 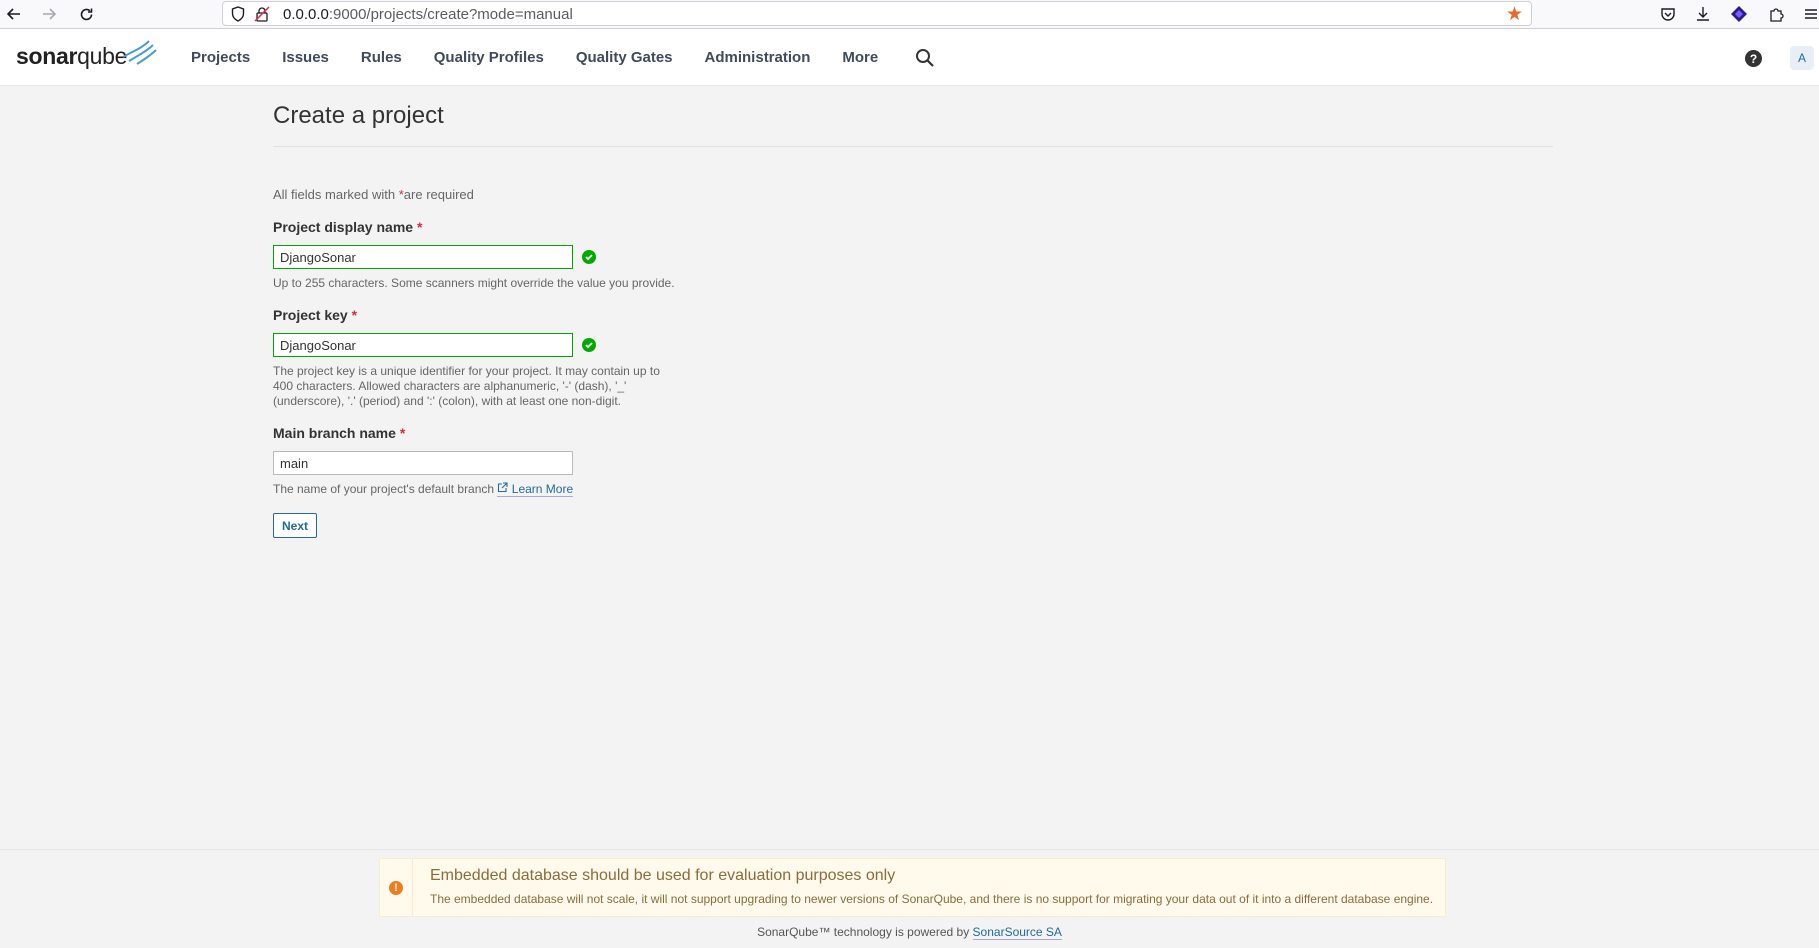 I want to click on project-key-label: Project key *, so click(x=315, y=315).